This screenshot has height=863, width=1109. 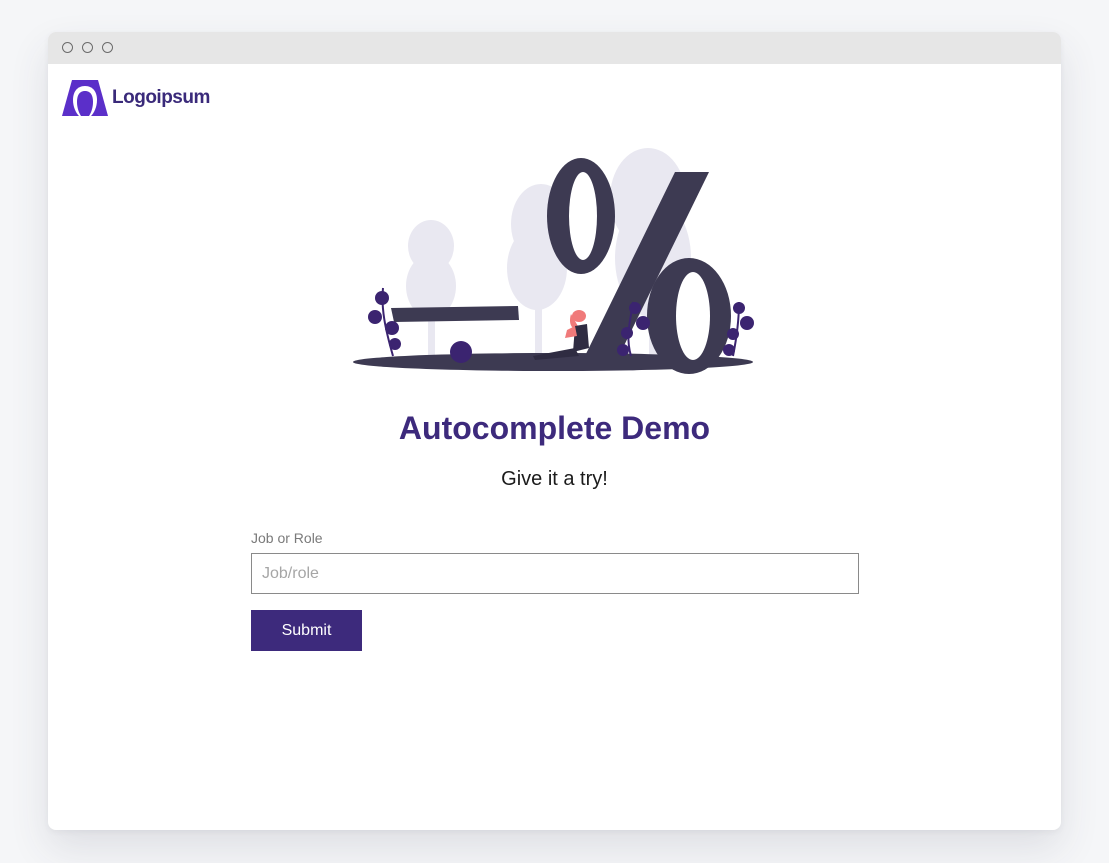 What do you see at coordinates (554, 48) in the screenshot?
I see `window-titlebar` at bounding box center [554, 48].